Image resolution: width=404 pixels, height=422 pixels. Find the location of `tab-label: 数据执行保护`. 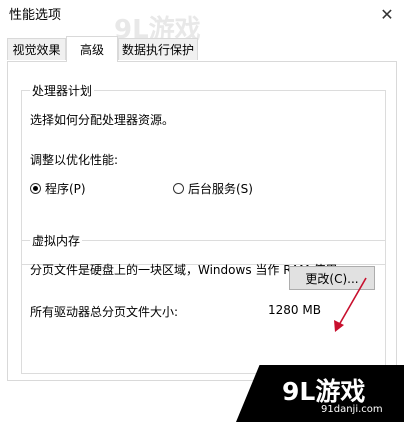

tab-label: 数据执行保护 is located at coordinates (157, 50).